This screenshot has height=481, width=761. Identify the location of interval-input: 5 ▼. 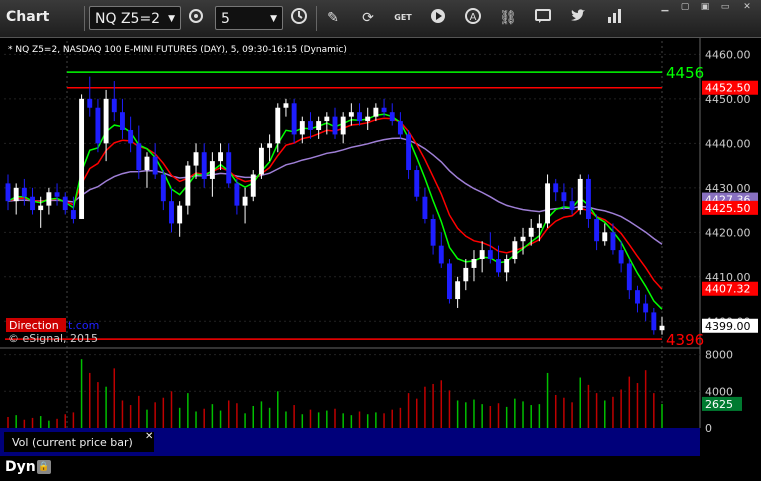
(249, 18).